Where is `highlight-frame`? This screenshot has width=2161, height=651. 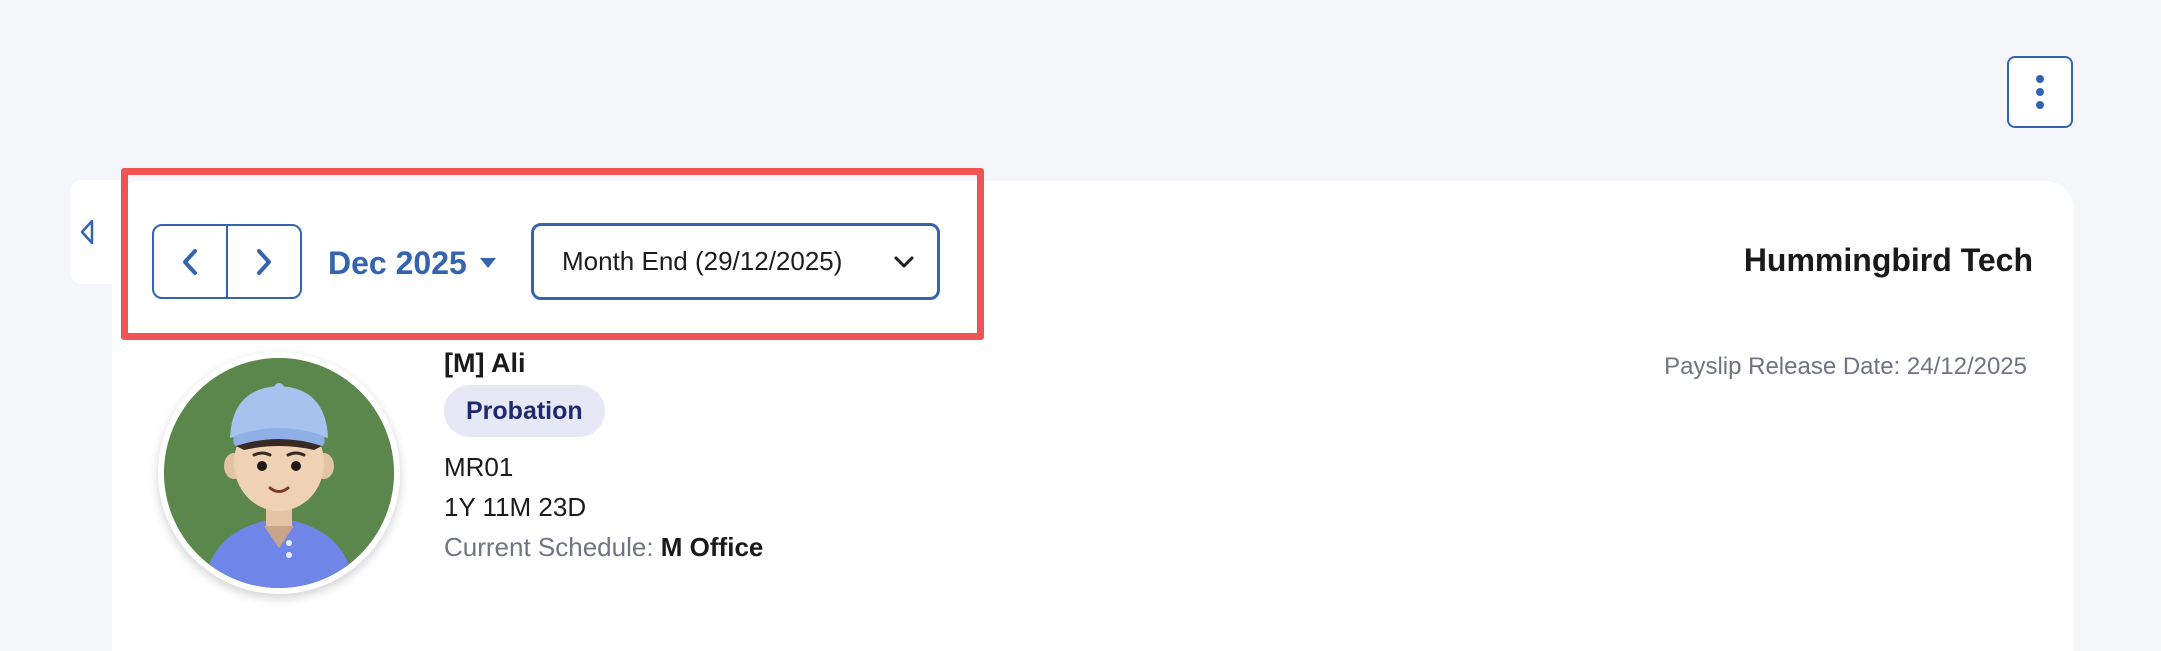
highlight-frame is located at coordinates (552, 254).